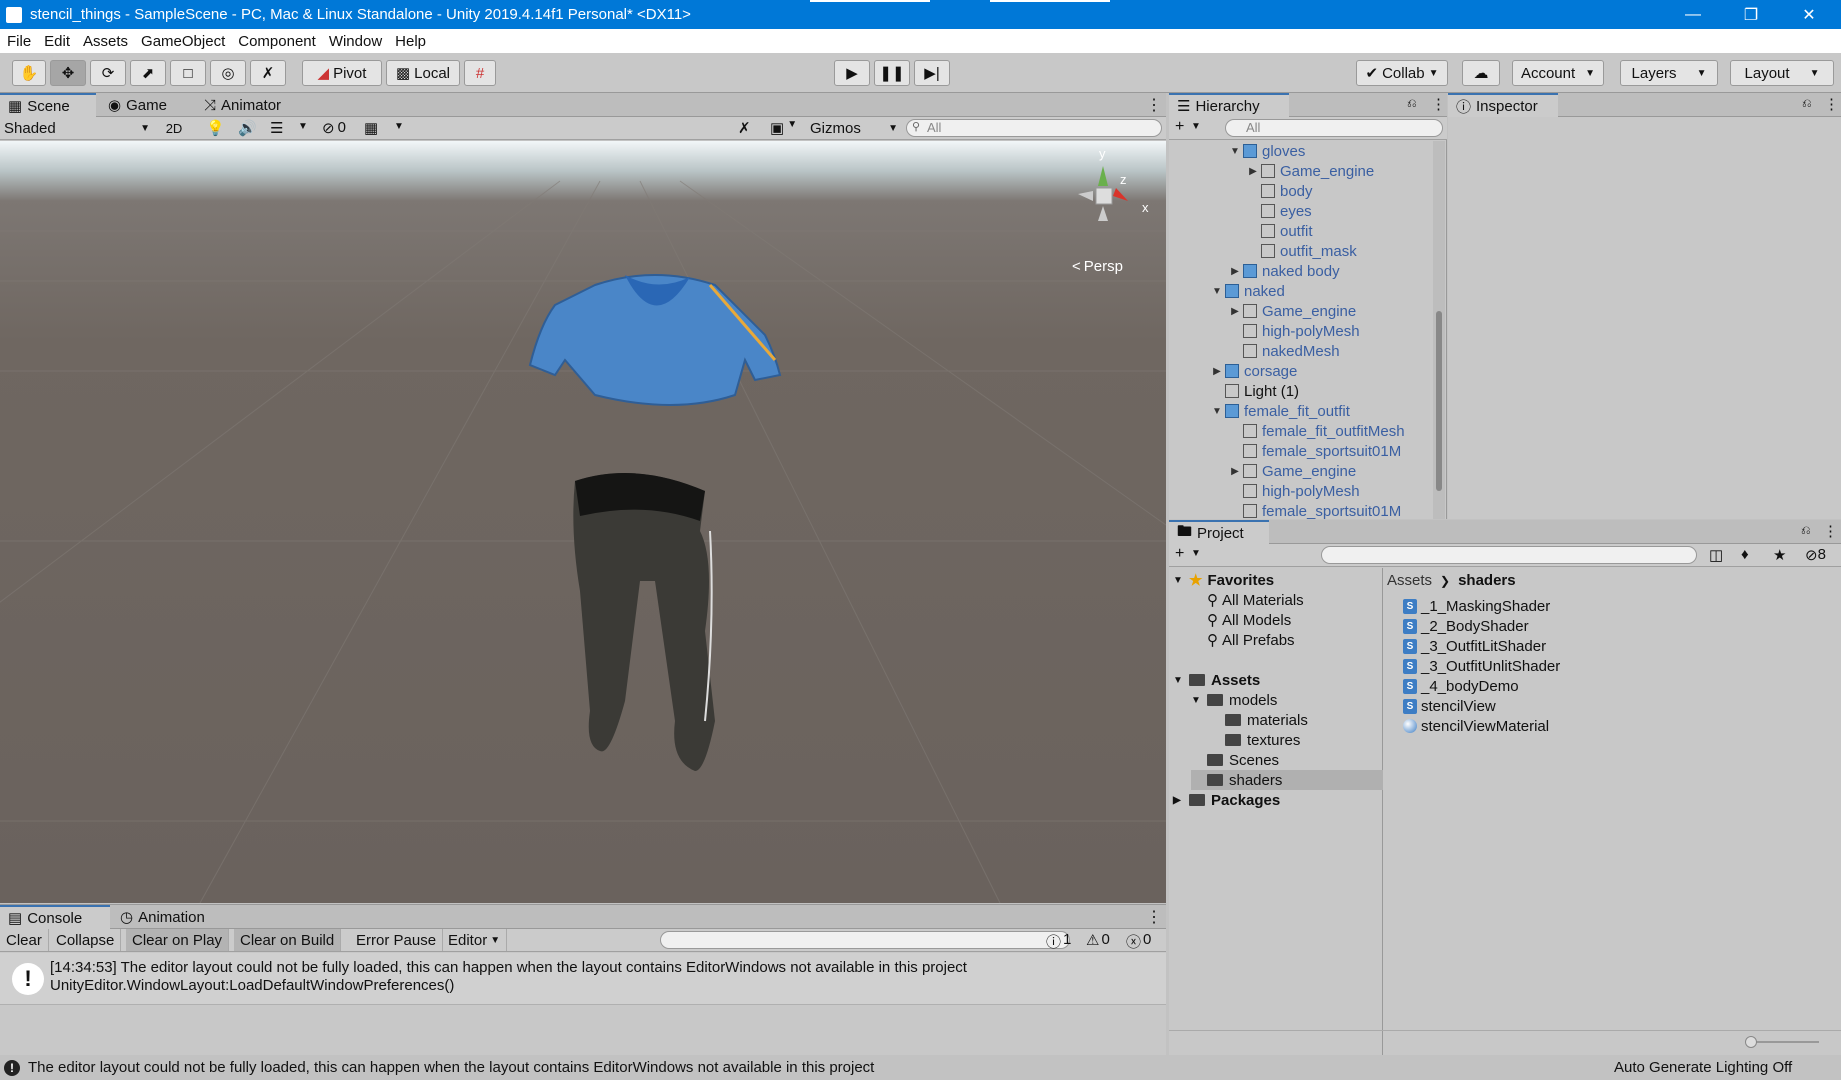 This screenshot has height=1080, width=1841. Describe the element at coordinates (215, 128) in the screenshot. I see `lighting-icon: 💡` at that location.